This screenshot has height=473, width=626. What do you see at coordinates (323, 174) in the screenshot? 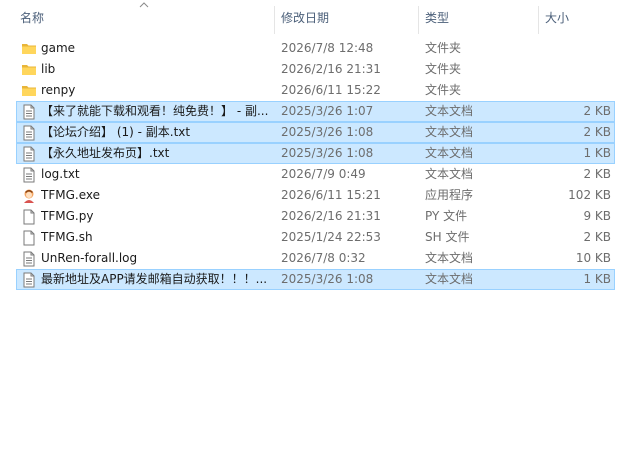
I see `file-modified-date: 2026/7/9 0:49` at bounding box center [323, 174].